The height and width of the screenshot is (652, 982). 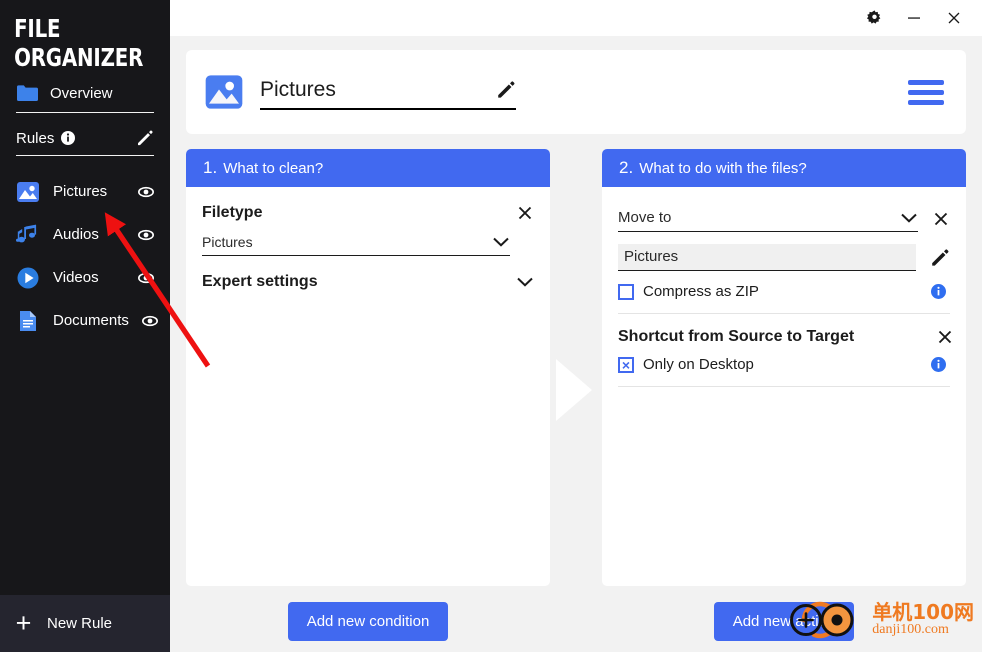 I want to click on rule-name-field: Pictures, so click(x=388, y=94).